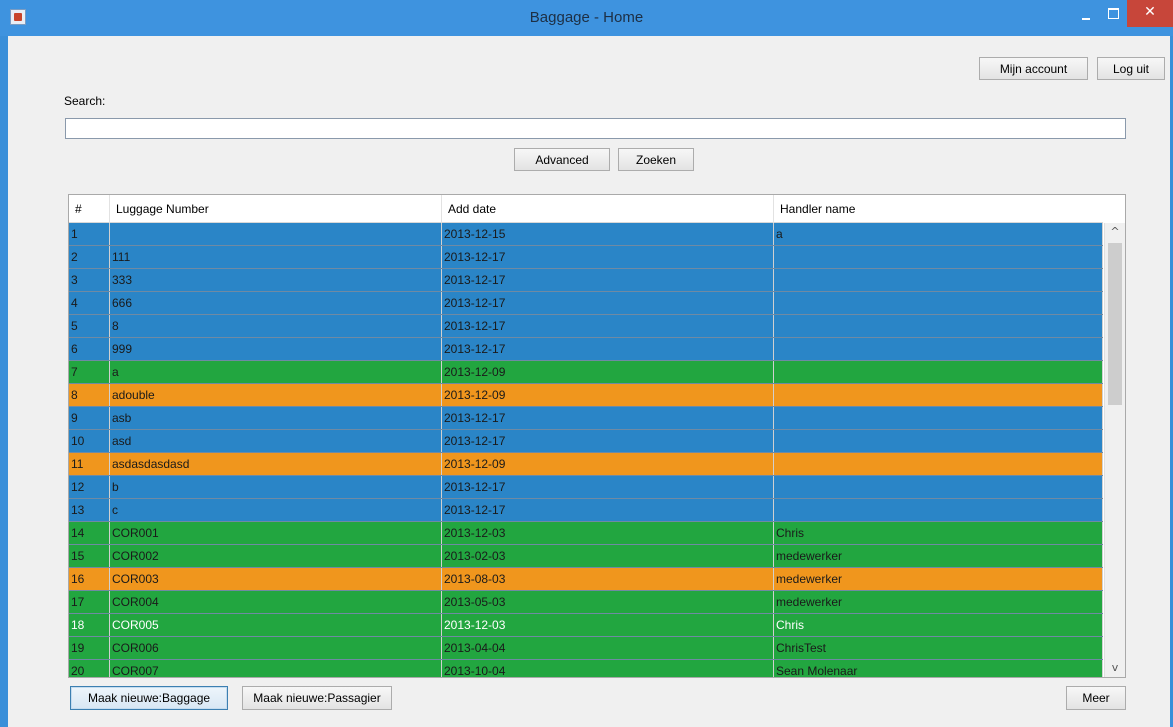 The width and height of the screenshot is (1173, 727). What do you see at coordinates (608, 209) in the screenshot?
I see `column-header-add-date: Add date` at bounding box center [608, 209].